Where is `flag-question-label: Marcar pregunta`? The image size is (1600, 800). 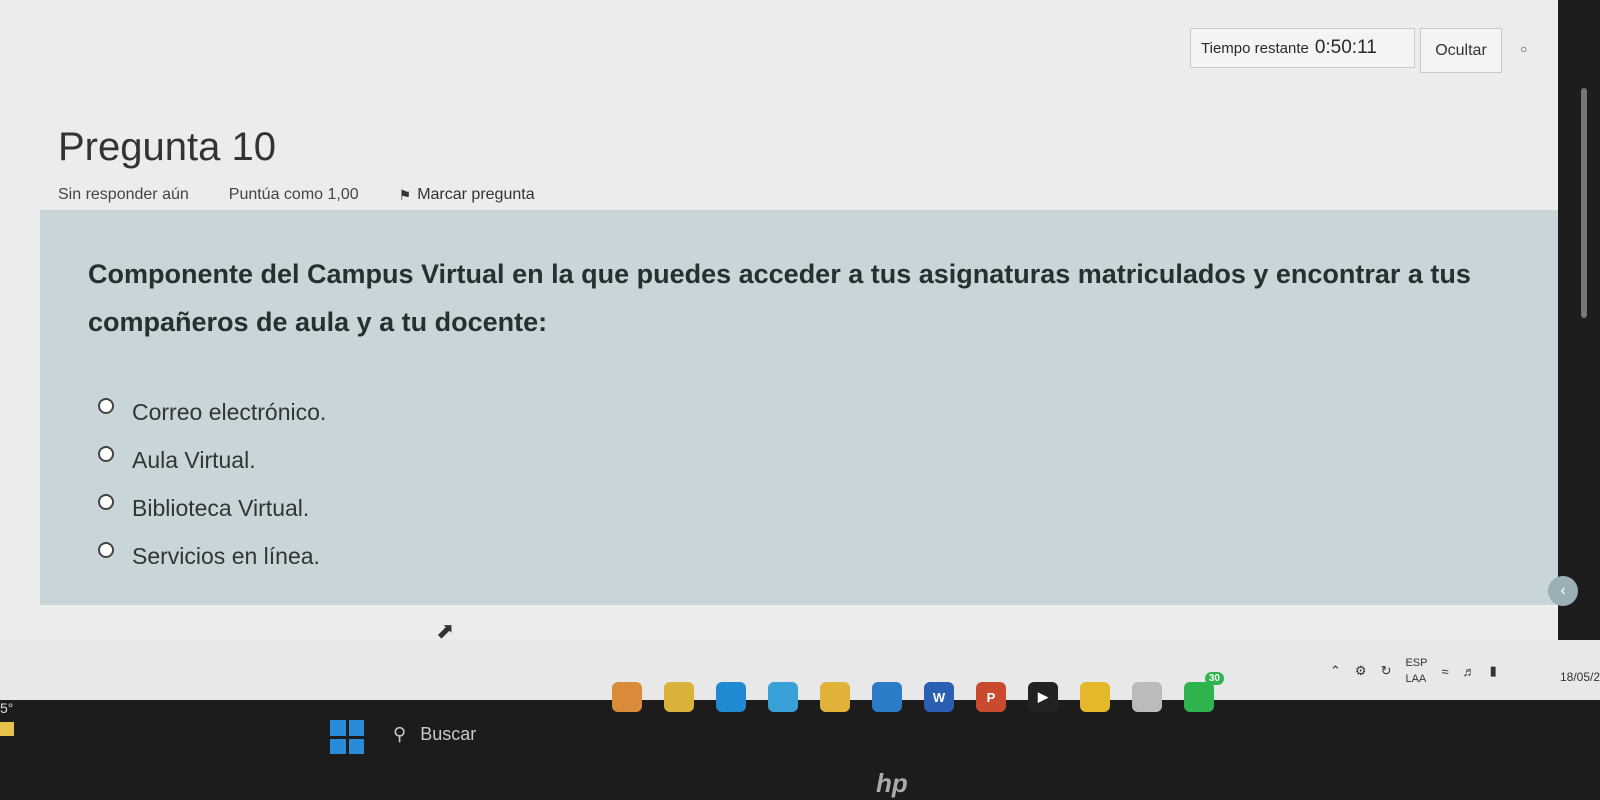 flag-question-label: Marcar pregunta is located at coordinates (476, 194).